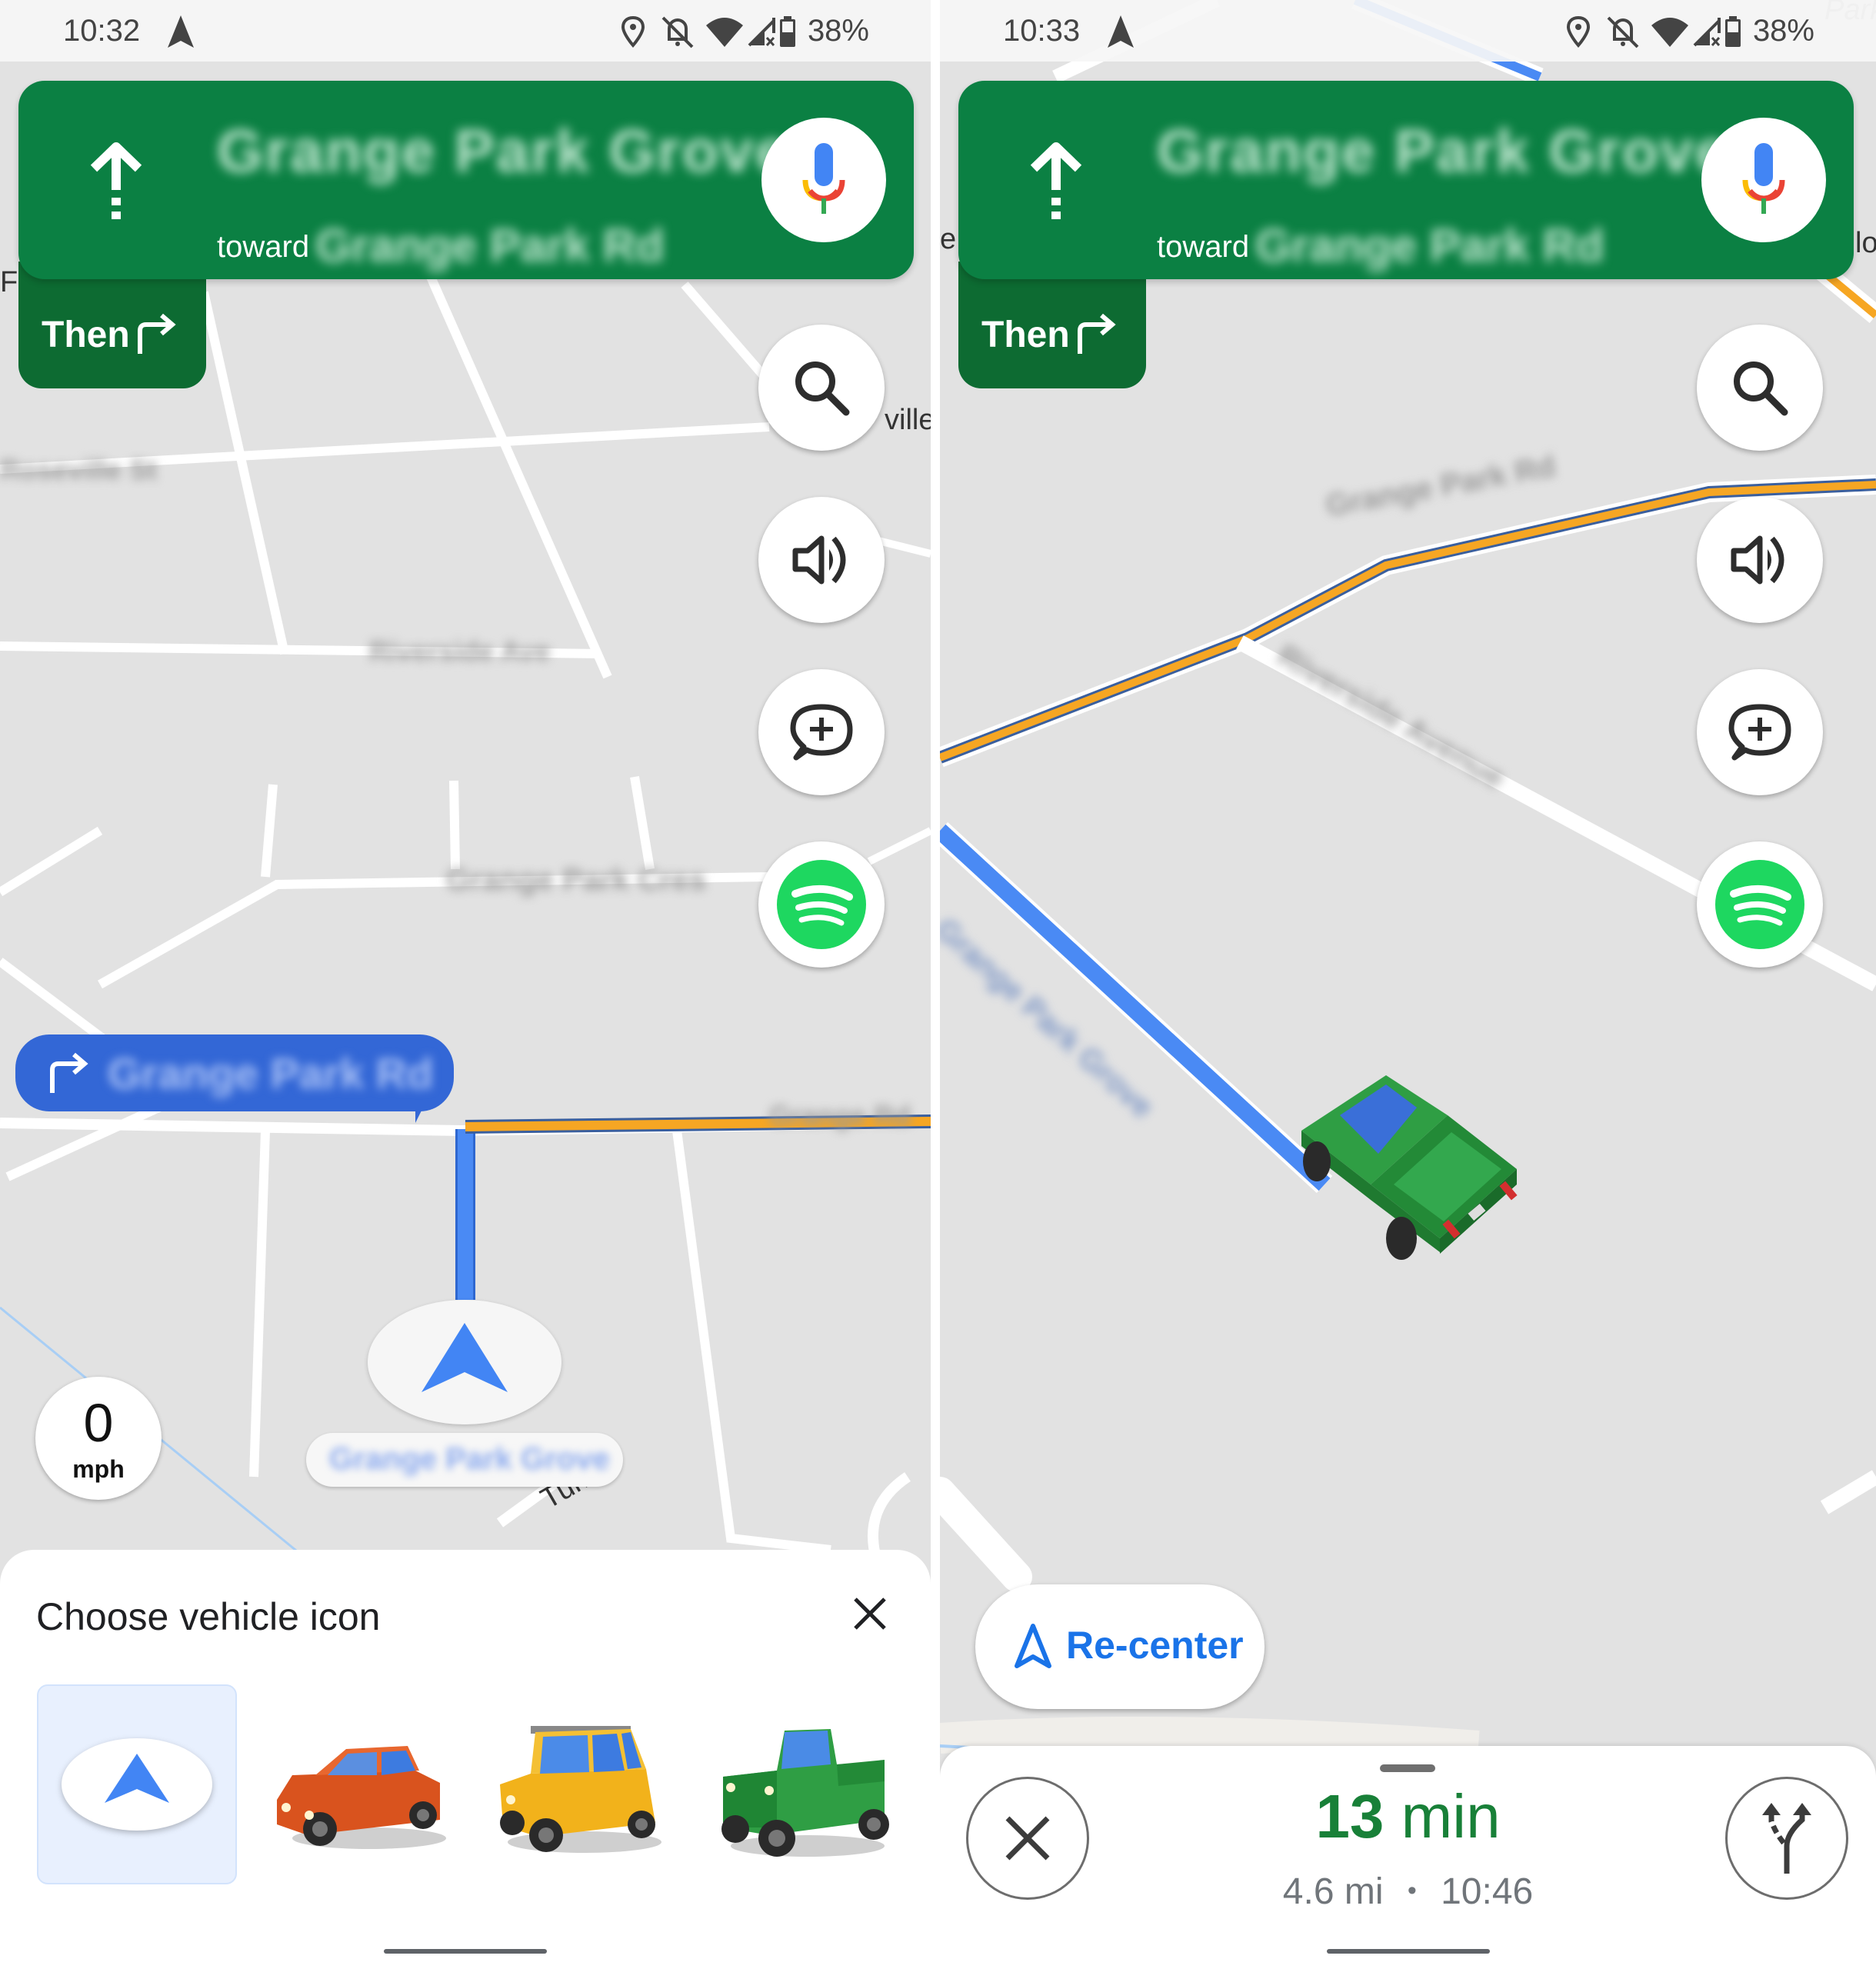 Image resolution: width=1876 pixels, height=1969 pixels. What do you see at coordinates (805, 1793) in the screenshot?
I see `green-pickup-icon` at bounding box center [805, 1793].